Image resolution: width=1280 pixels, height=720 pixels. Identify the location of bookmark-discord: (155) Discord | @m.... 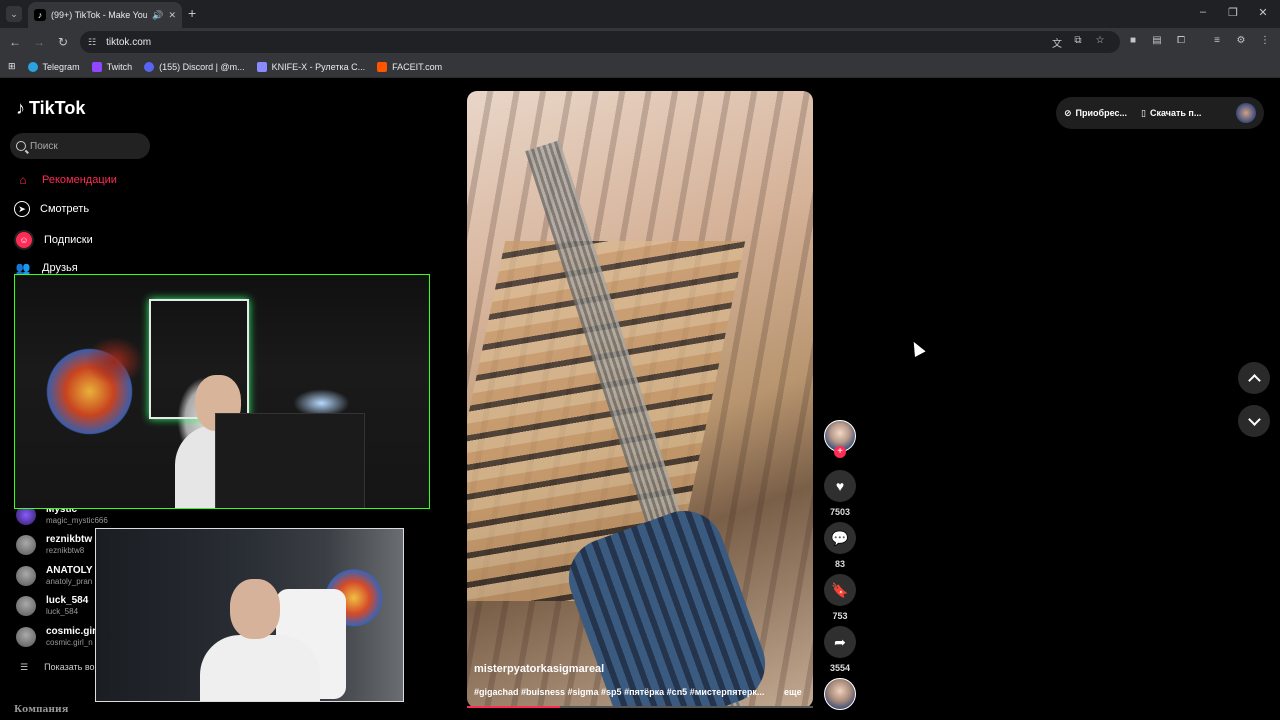
(194, 66).